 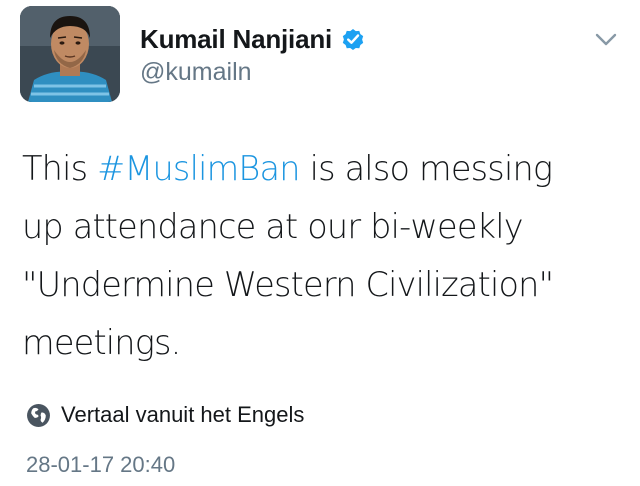 I want to click on avatar, so click(x=70, y=54).